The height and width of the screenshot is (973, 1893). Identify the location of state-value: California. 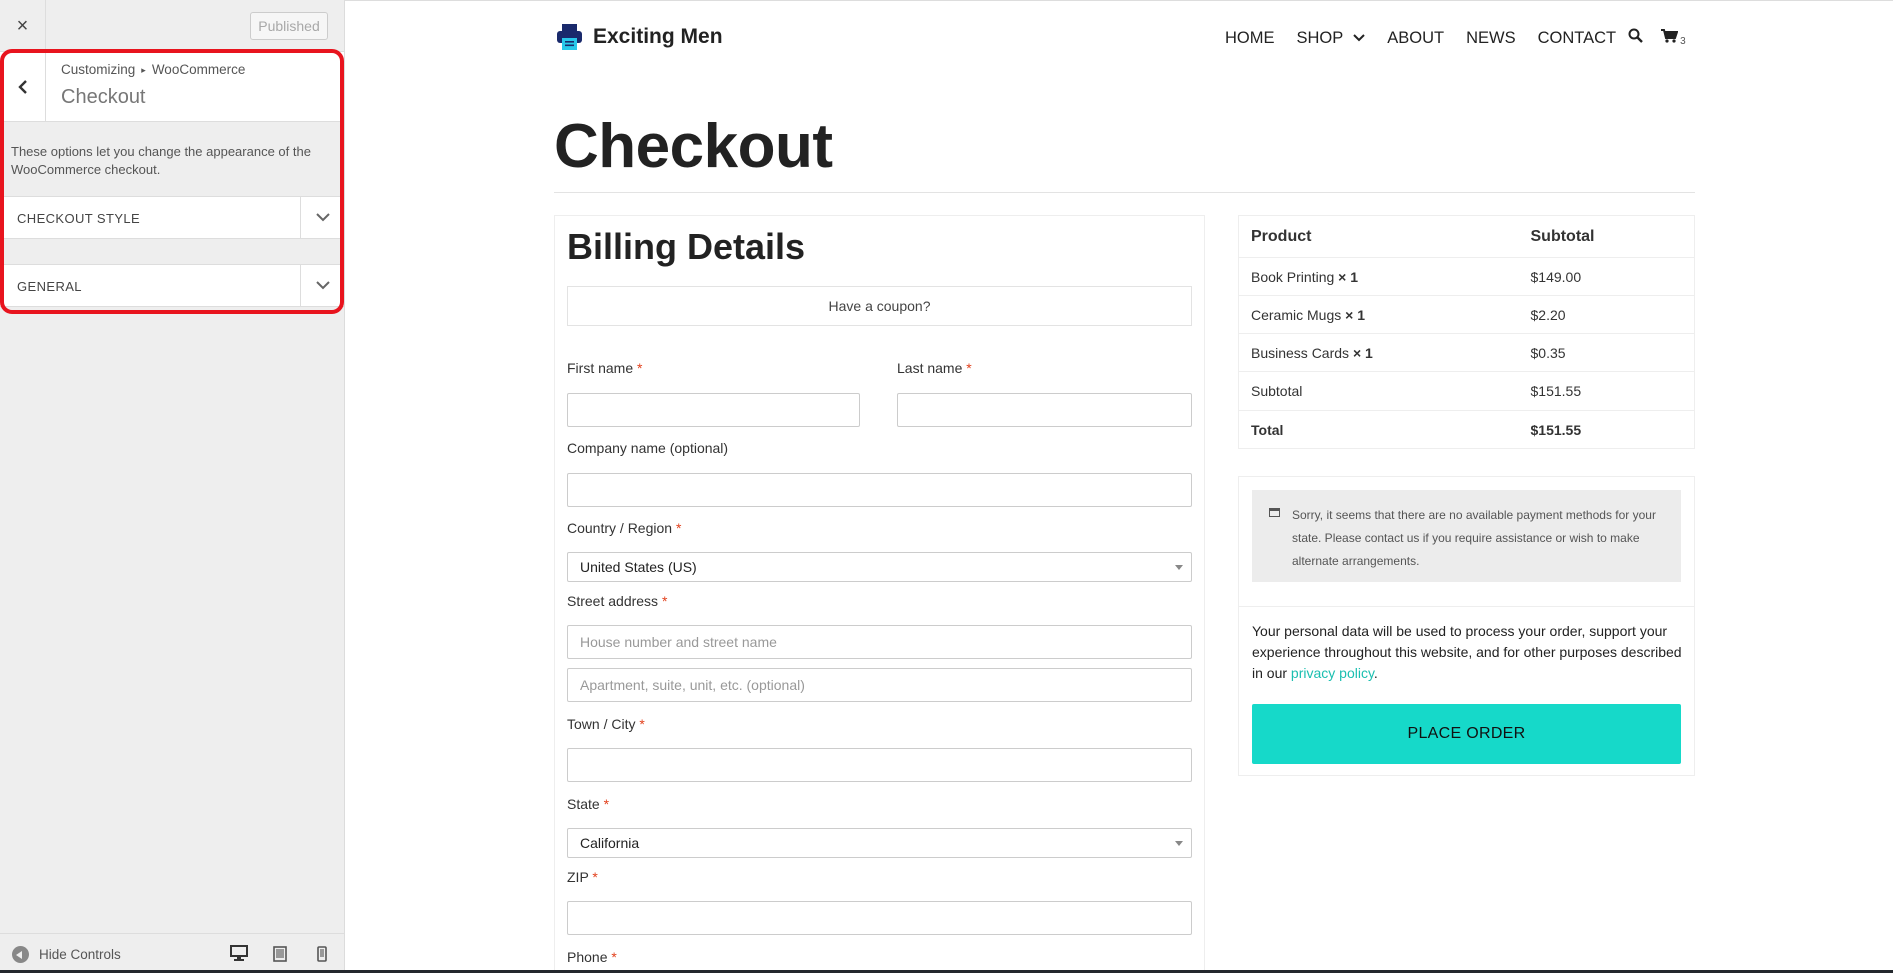
(610, 843).